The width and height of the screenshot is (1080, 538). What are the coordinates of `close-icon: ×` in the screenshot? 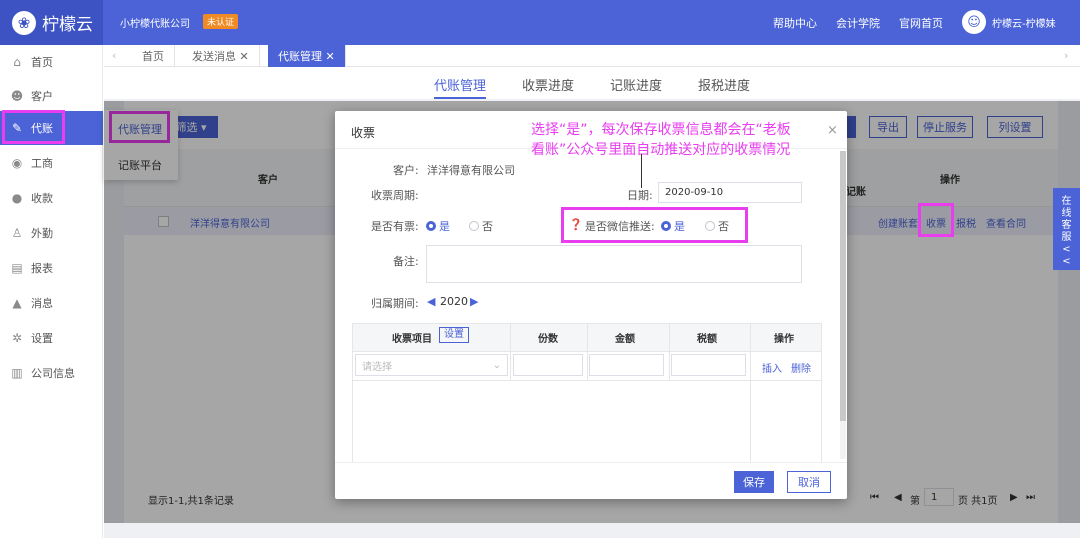 It's located at (832, 130).